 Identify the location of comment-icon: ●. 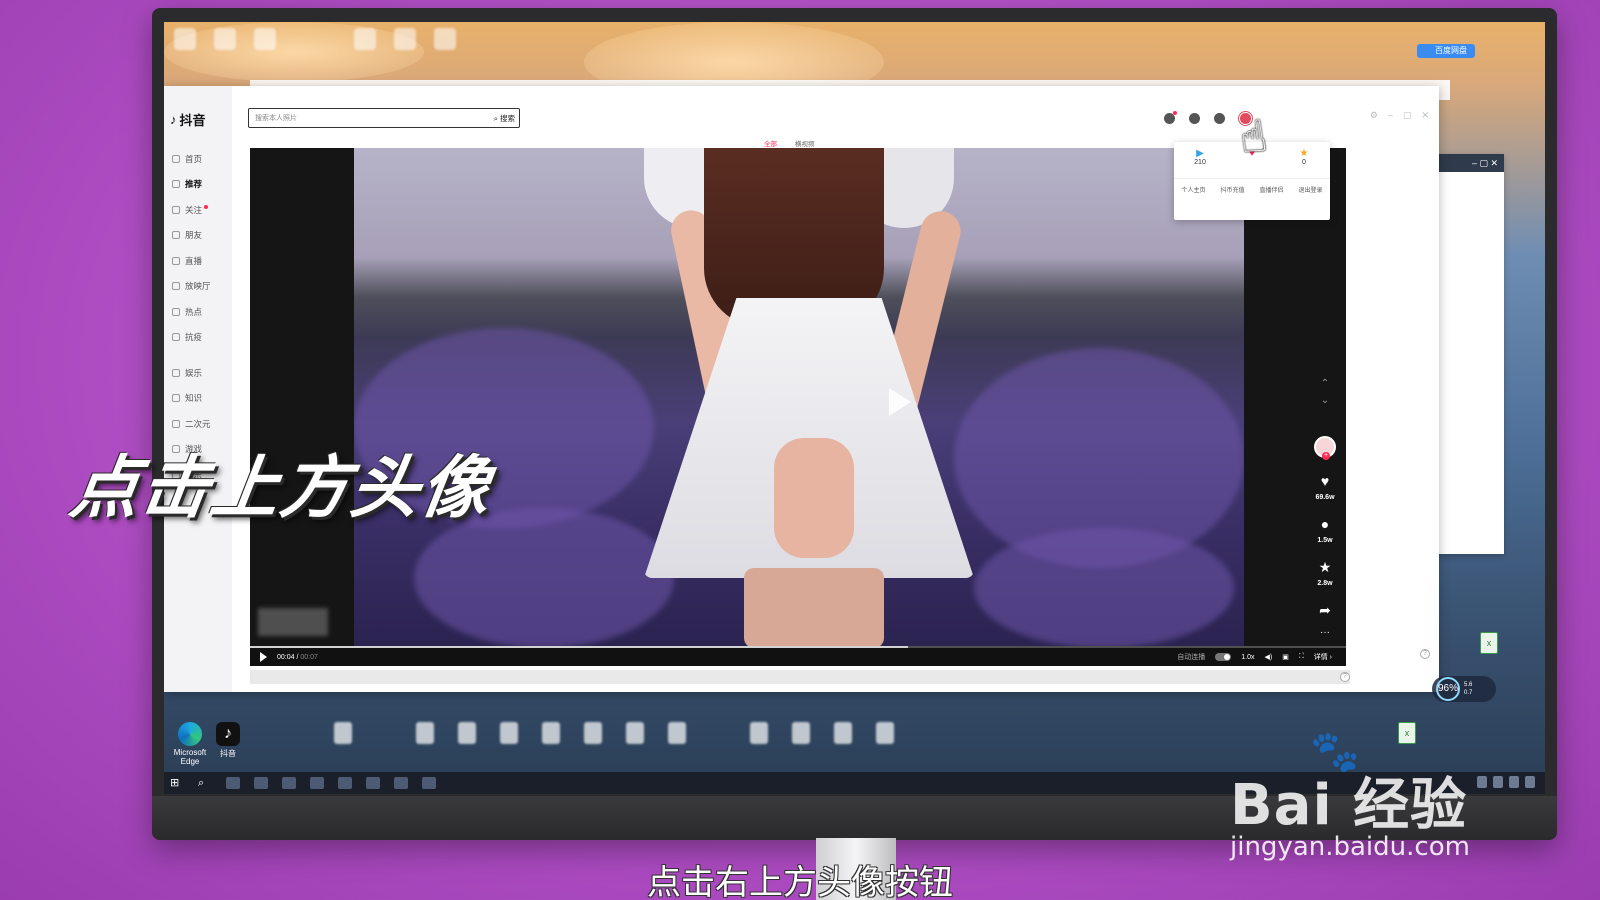
(1325, 524).